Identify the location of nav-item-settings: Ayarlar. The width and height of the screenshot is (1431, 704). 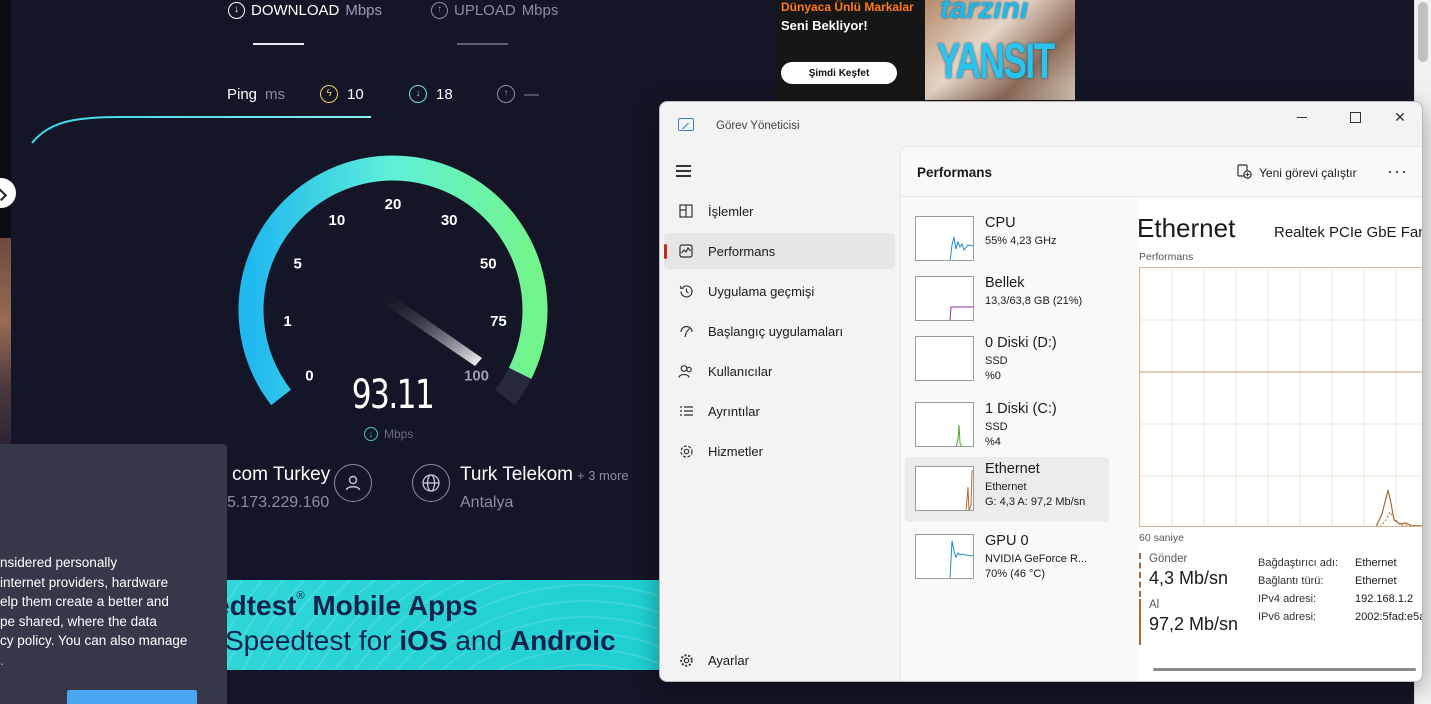
(779, 660).